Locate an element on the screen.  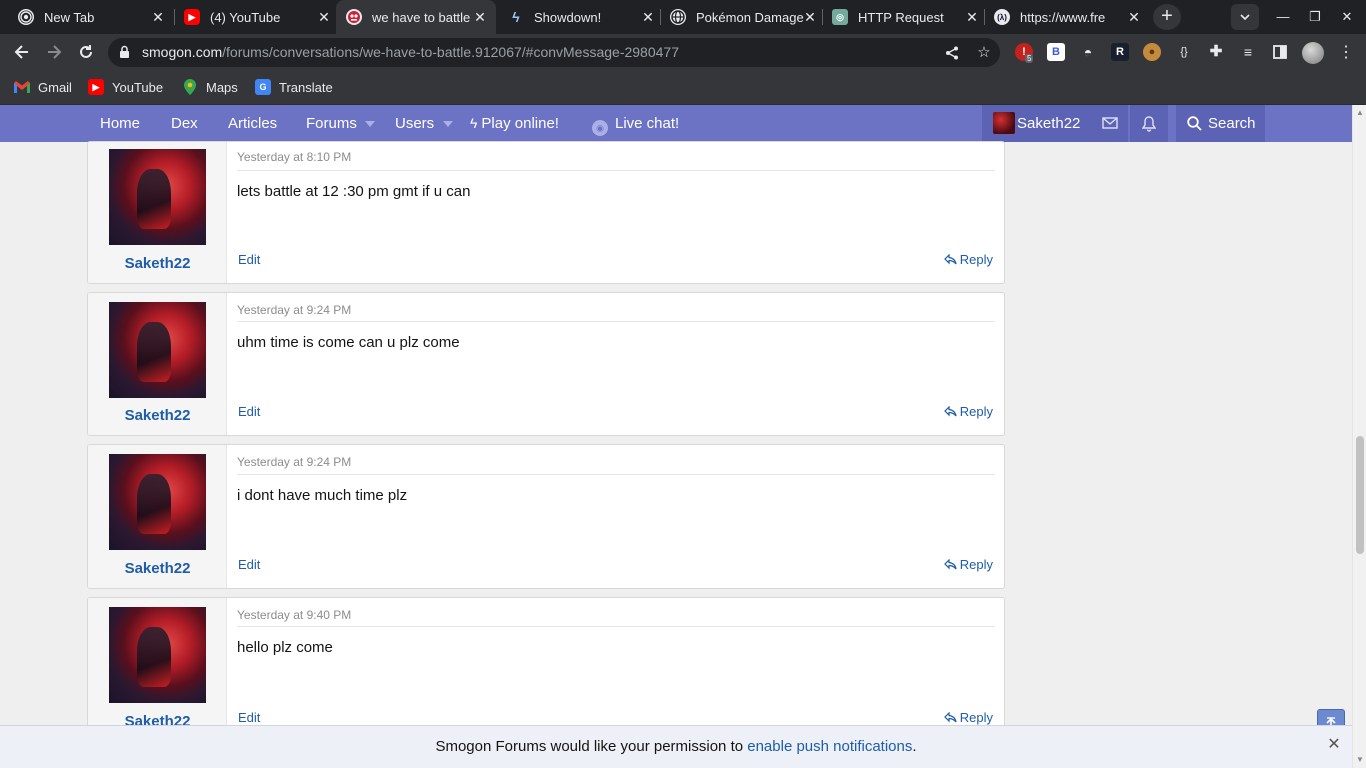
bookmark-youtube: ▶ YouTube is located at coordinates (125, 87).